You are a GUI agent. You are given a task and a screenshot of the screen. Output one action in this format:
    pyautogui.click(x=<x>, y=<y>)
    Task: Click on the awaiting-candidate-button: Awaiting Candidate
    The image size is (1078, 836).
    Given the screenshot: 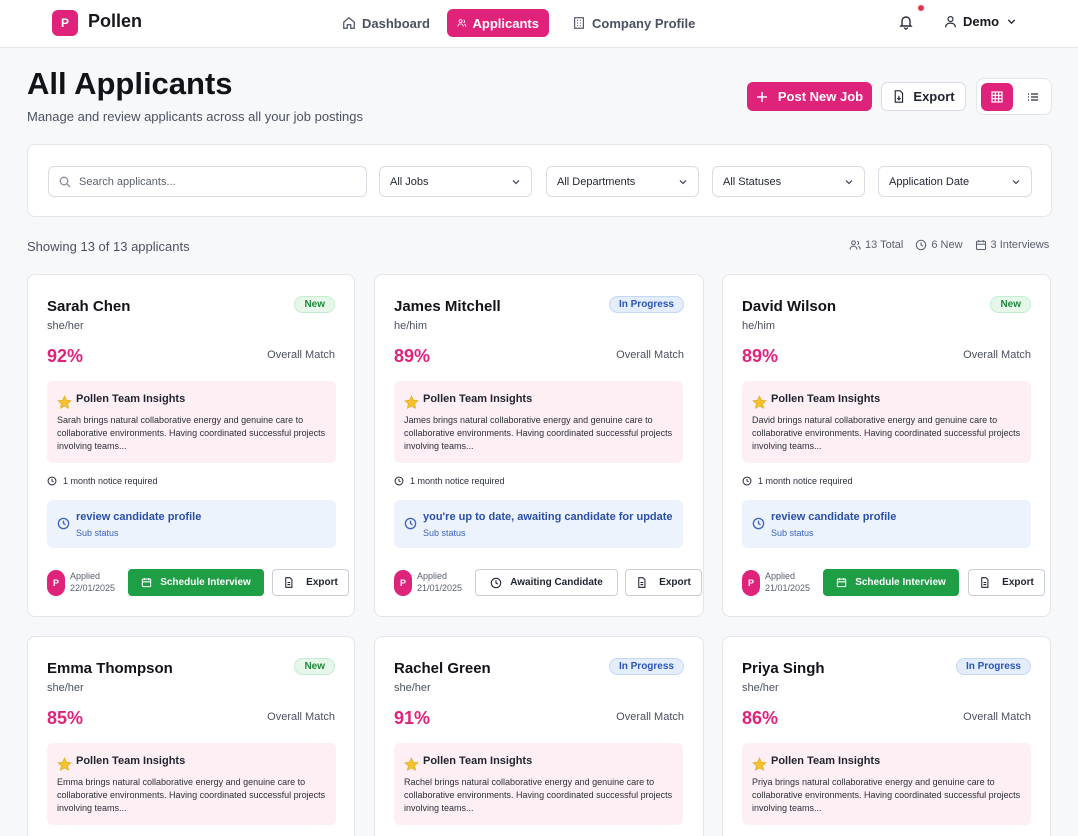 What is the action you would take?
    pyautogui.click(x=546, y=582)
    